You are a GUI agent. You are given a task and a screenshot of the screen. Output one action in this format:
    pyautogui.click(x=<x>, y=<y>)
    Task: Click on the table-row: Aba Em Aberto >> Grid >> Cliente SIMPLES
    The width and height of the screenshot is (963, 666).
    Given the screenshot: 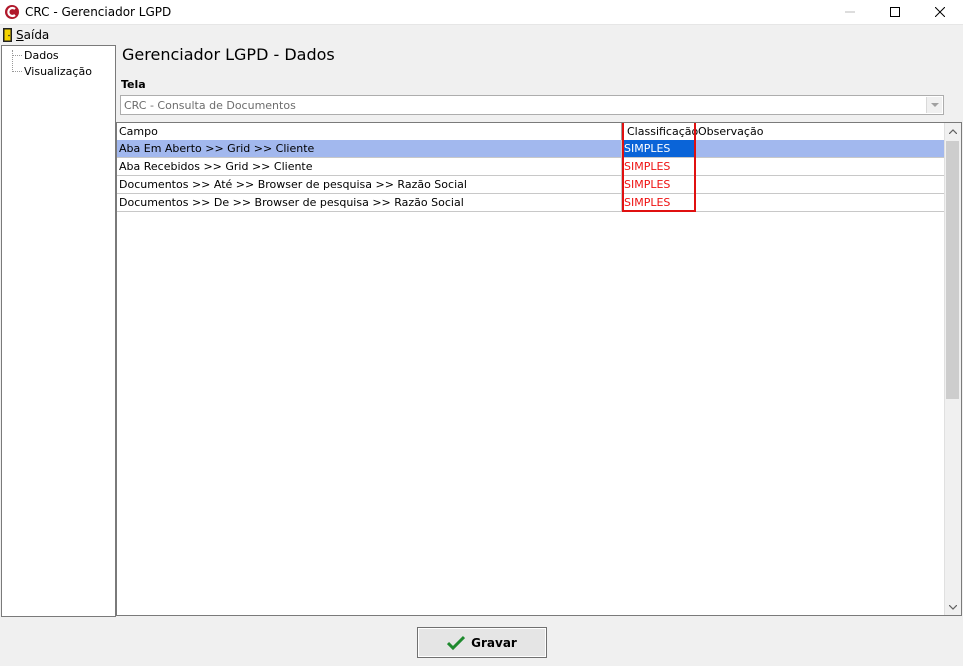 What is the action you would take?
    pyautogui.click(x=531, y=149)
    